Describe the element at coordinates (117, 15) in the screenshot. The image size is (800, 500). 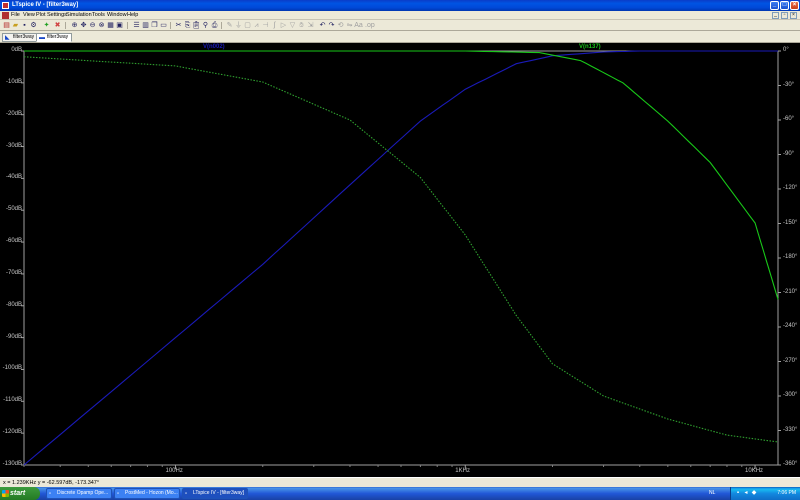
I see `menu-window: Window` at that location.